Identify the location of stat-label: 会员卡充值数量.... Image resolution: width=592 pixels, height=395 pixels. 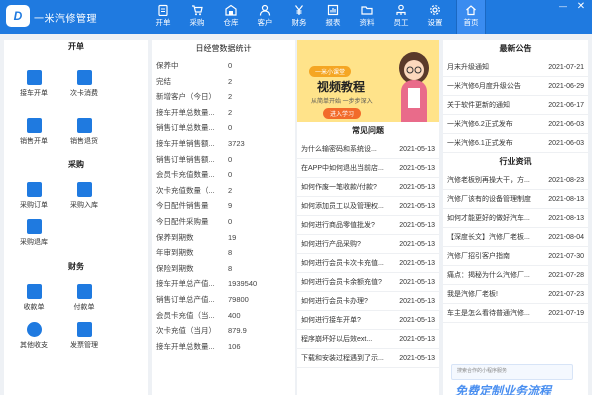
(185, 175).